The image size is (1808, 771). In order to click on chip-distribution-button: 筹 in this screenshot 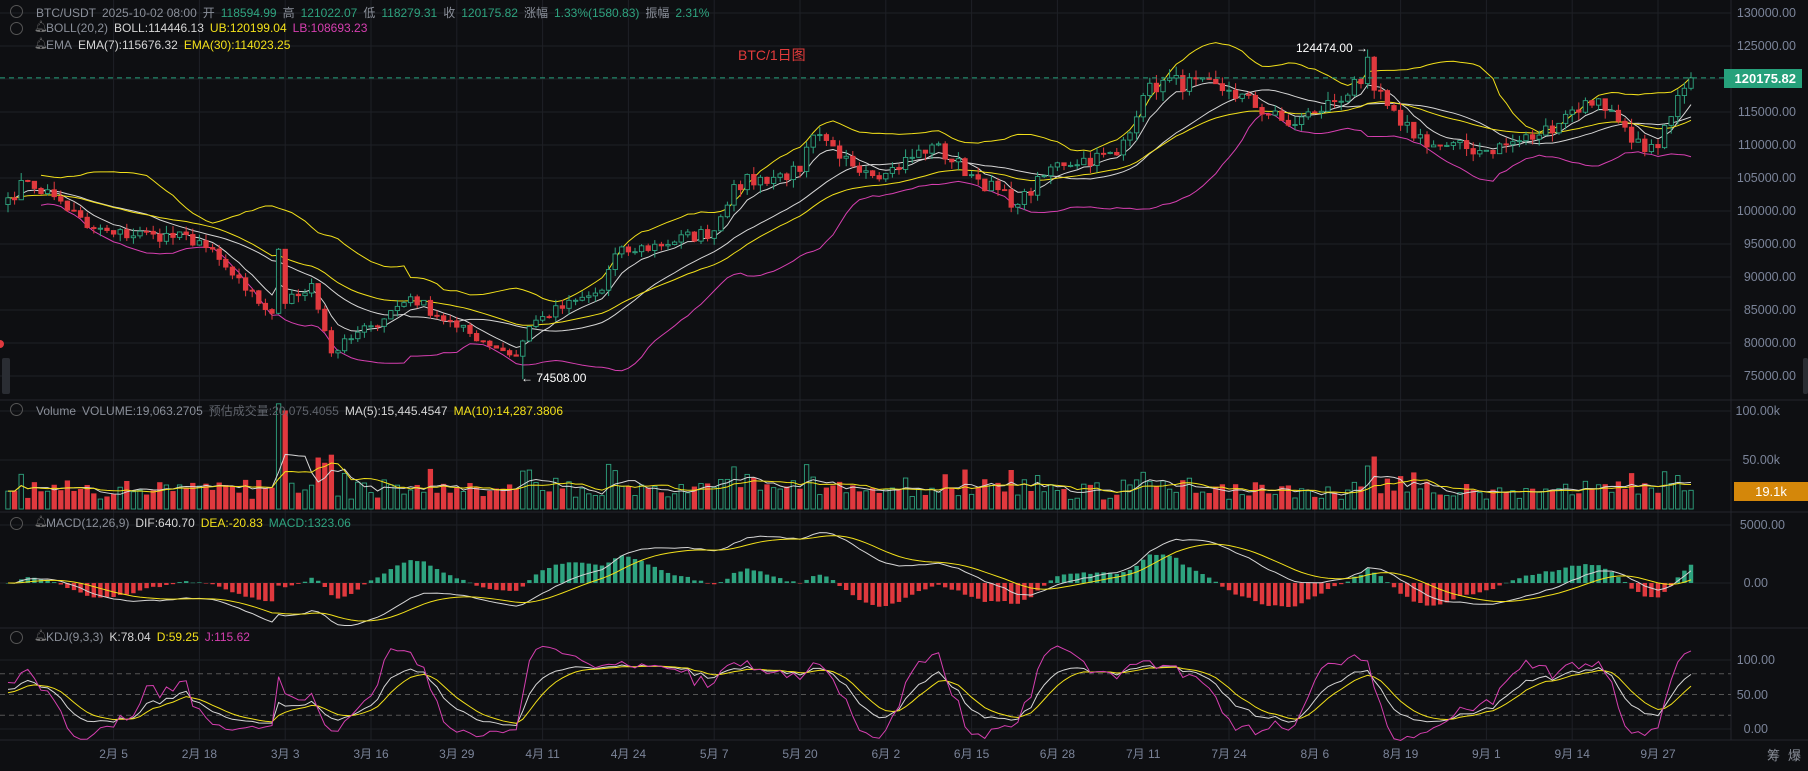, I will do `click(1773, 754)`.